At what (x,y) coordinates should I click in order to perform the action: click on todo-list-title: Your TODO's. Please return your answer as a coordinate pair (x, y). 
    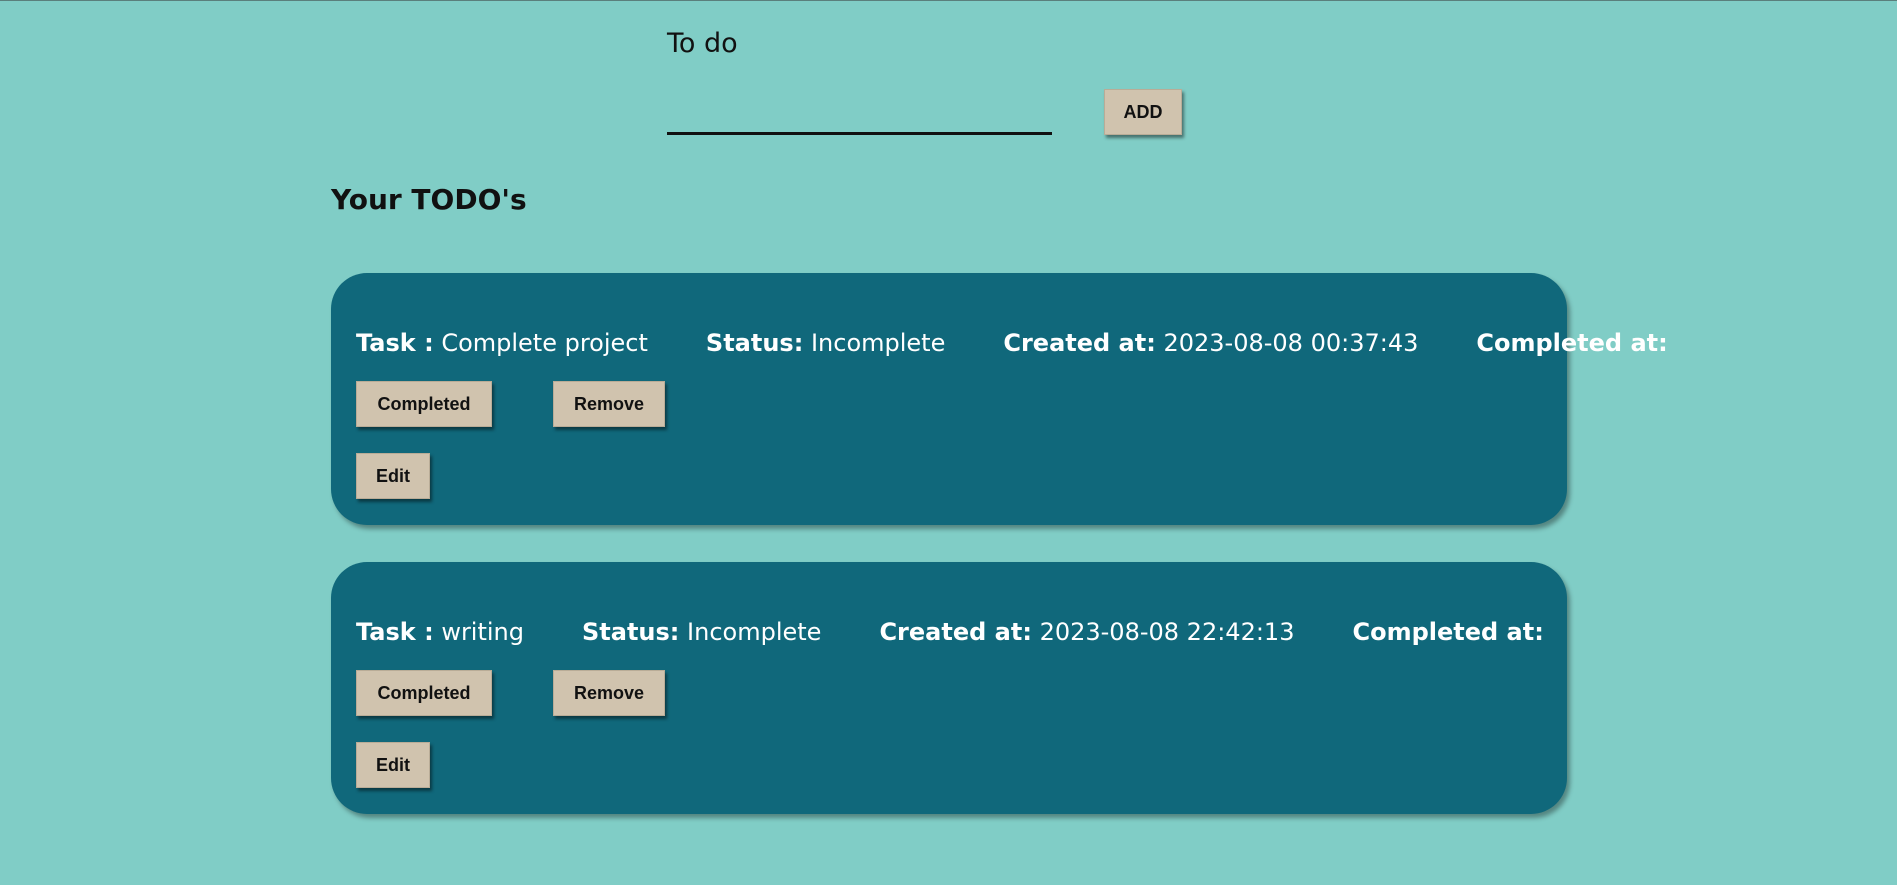
    Looking at the image, I should click on (429, 199).